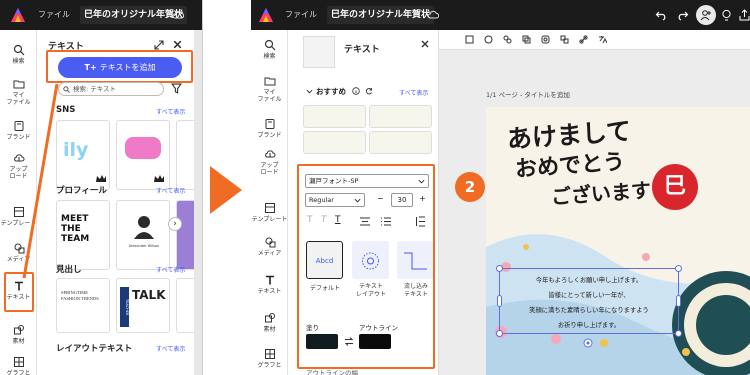  I want to click on chevron-down-icon, so click(309, 91).